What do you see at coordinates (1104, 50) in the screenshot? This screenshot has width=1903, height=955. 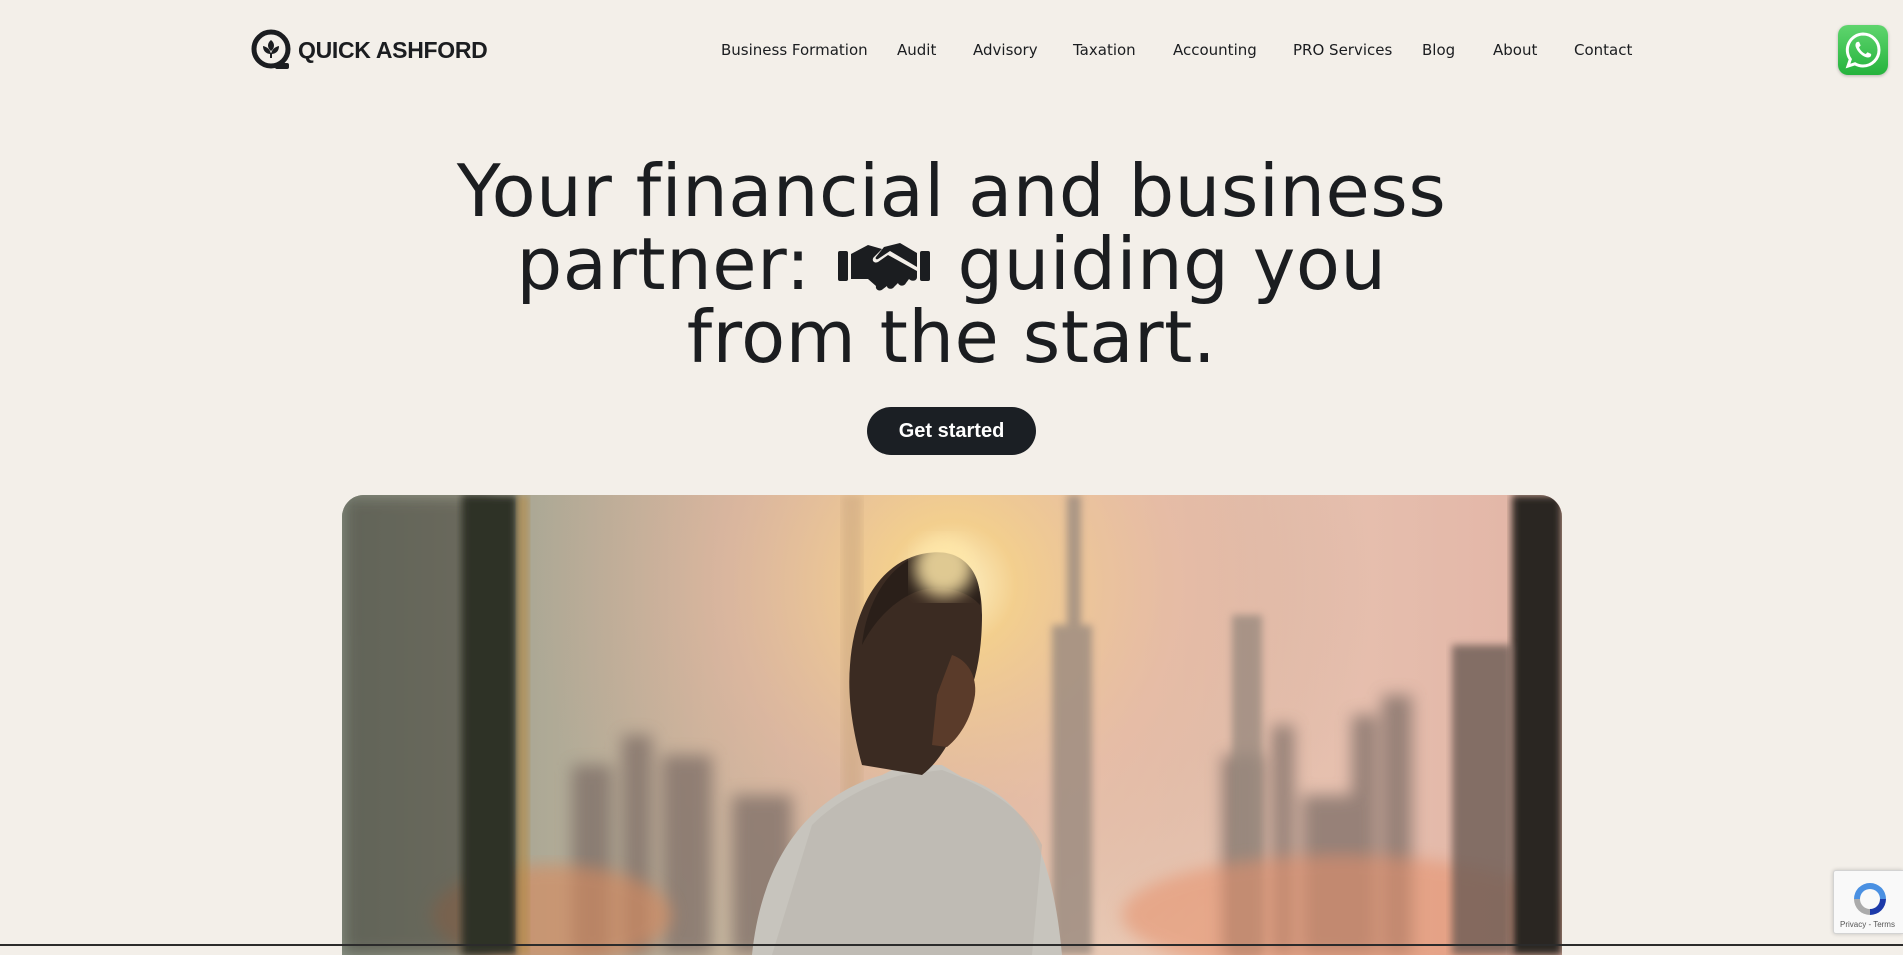 I see `nav-item-taxation: Taxation` at bounding box center [1104, 50].